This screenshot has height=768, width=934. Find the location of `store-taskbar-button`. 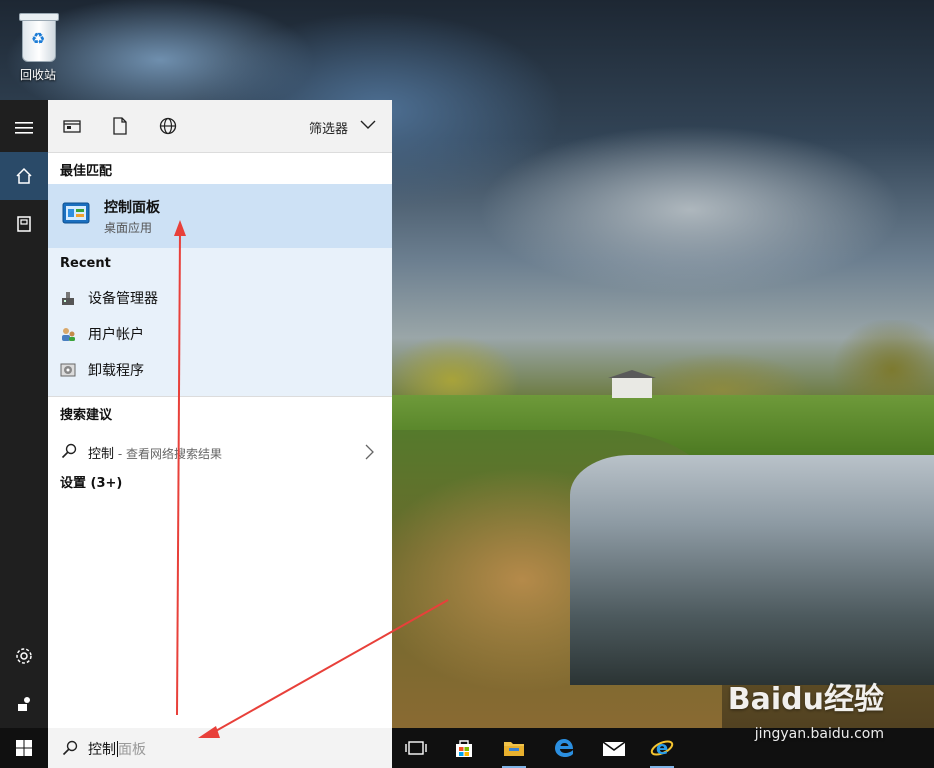

store-taskbar-button is located at coordinates (464, 748).